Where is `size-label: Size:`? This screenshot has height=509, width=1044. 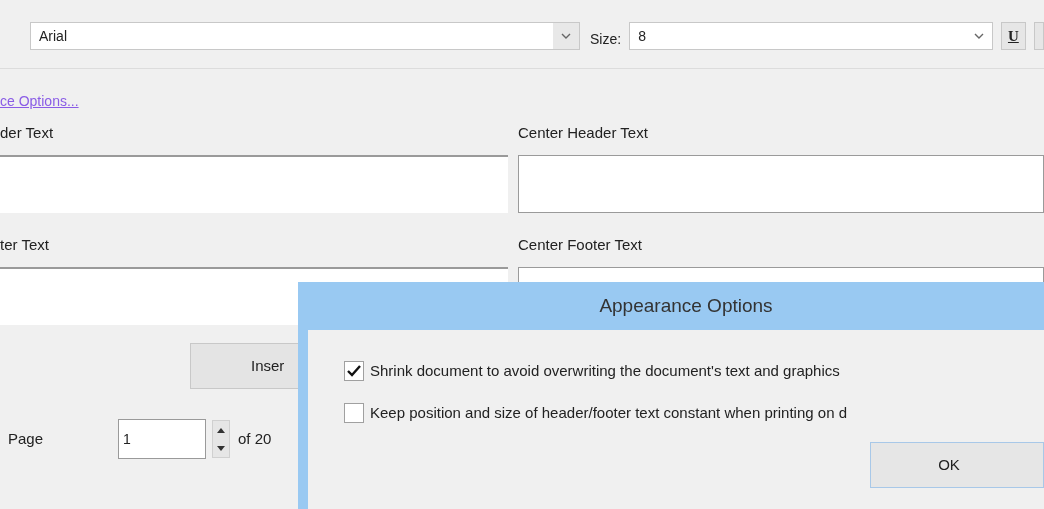
size-label: Size: is located at coordinates (606, 39).